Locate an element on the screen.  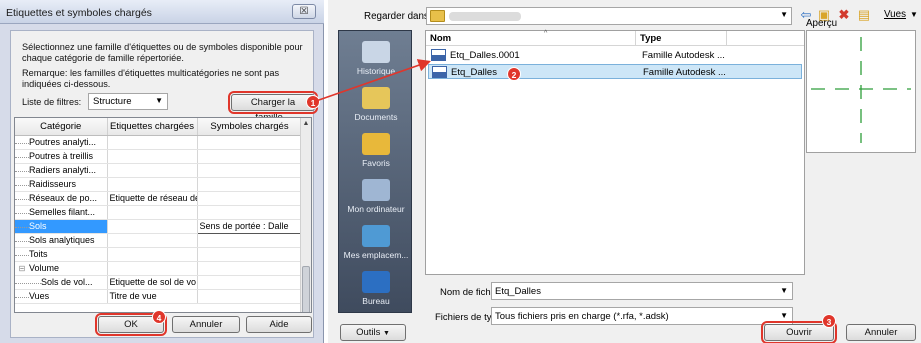
place-documents: Documents is located at coordinates (376, 104).